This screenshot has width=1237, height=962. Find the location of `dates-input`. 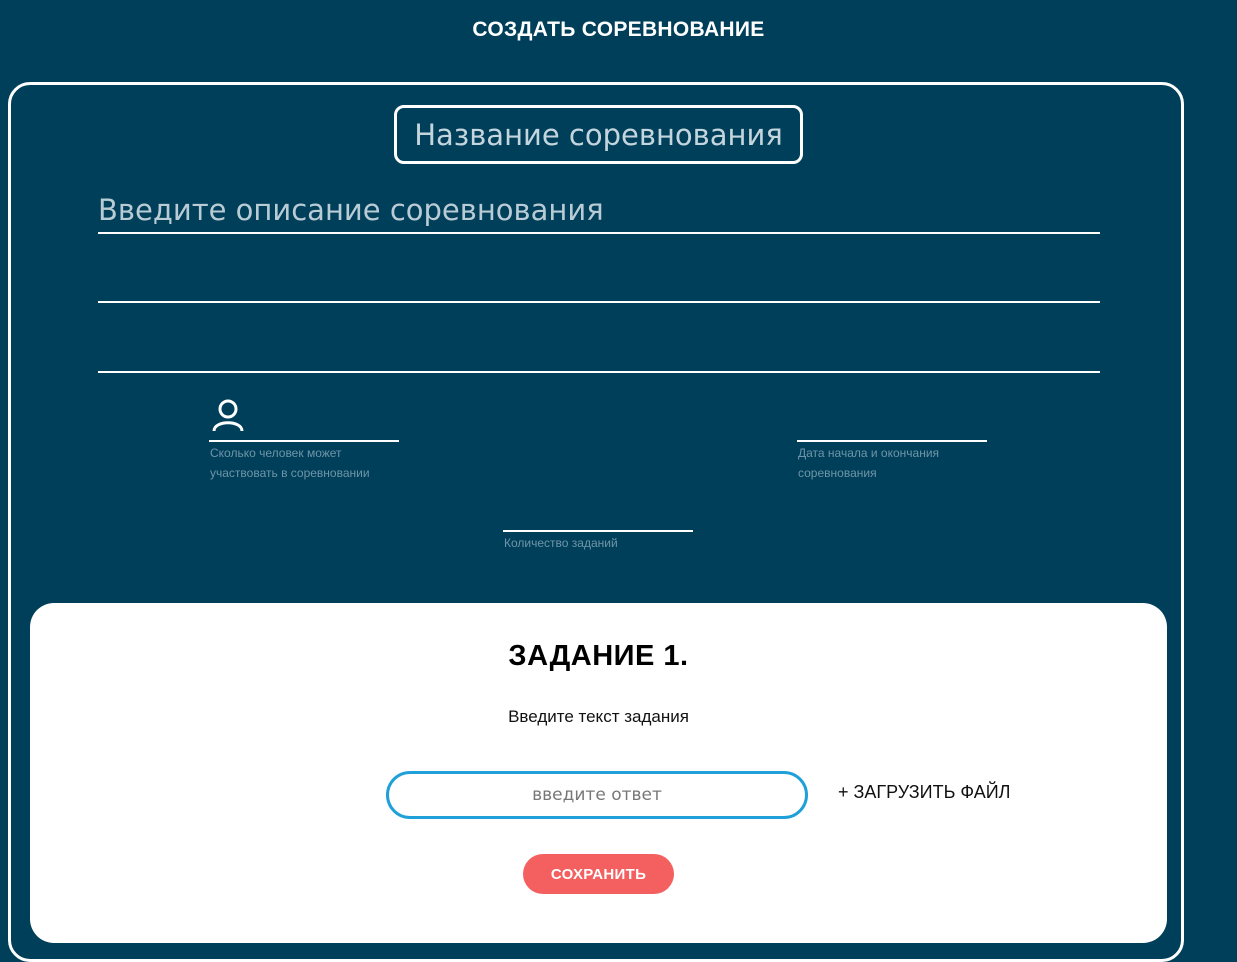

dates-input is located at coordinates (892, 441).